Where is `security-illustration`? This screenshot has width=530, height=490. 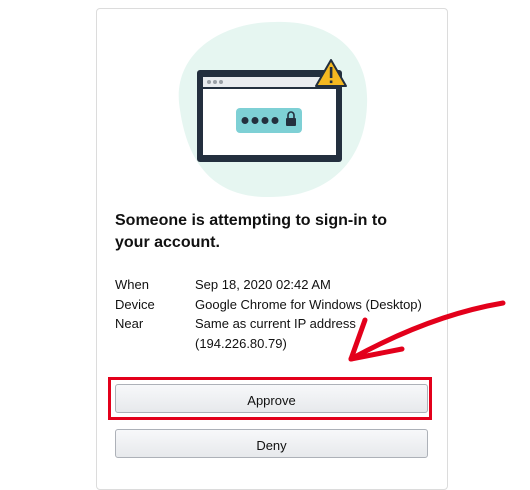
security-illustration is located at coordinates (273, 109).